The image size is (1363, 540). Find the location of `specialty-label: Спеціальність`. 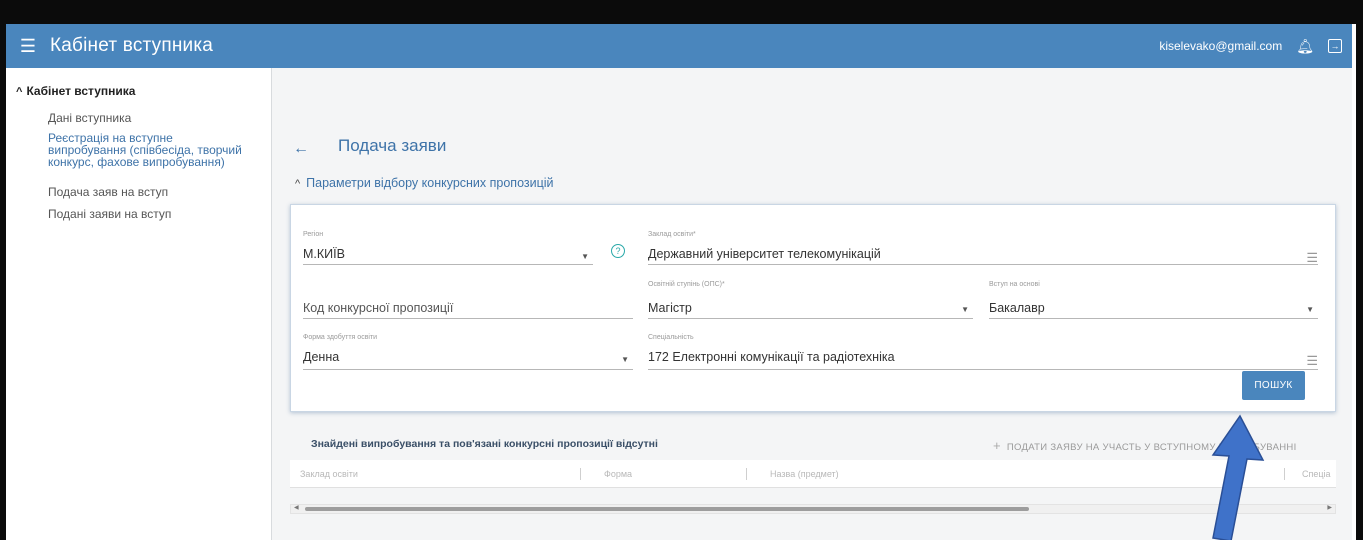

specialty-label: Спеціальність is located at coordinates (671, 337).